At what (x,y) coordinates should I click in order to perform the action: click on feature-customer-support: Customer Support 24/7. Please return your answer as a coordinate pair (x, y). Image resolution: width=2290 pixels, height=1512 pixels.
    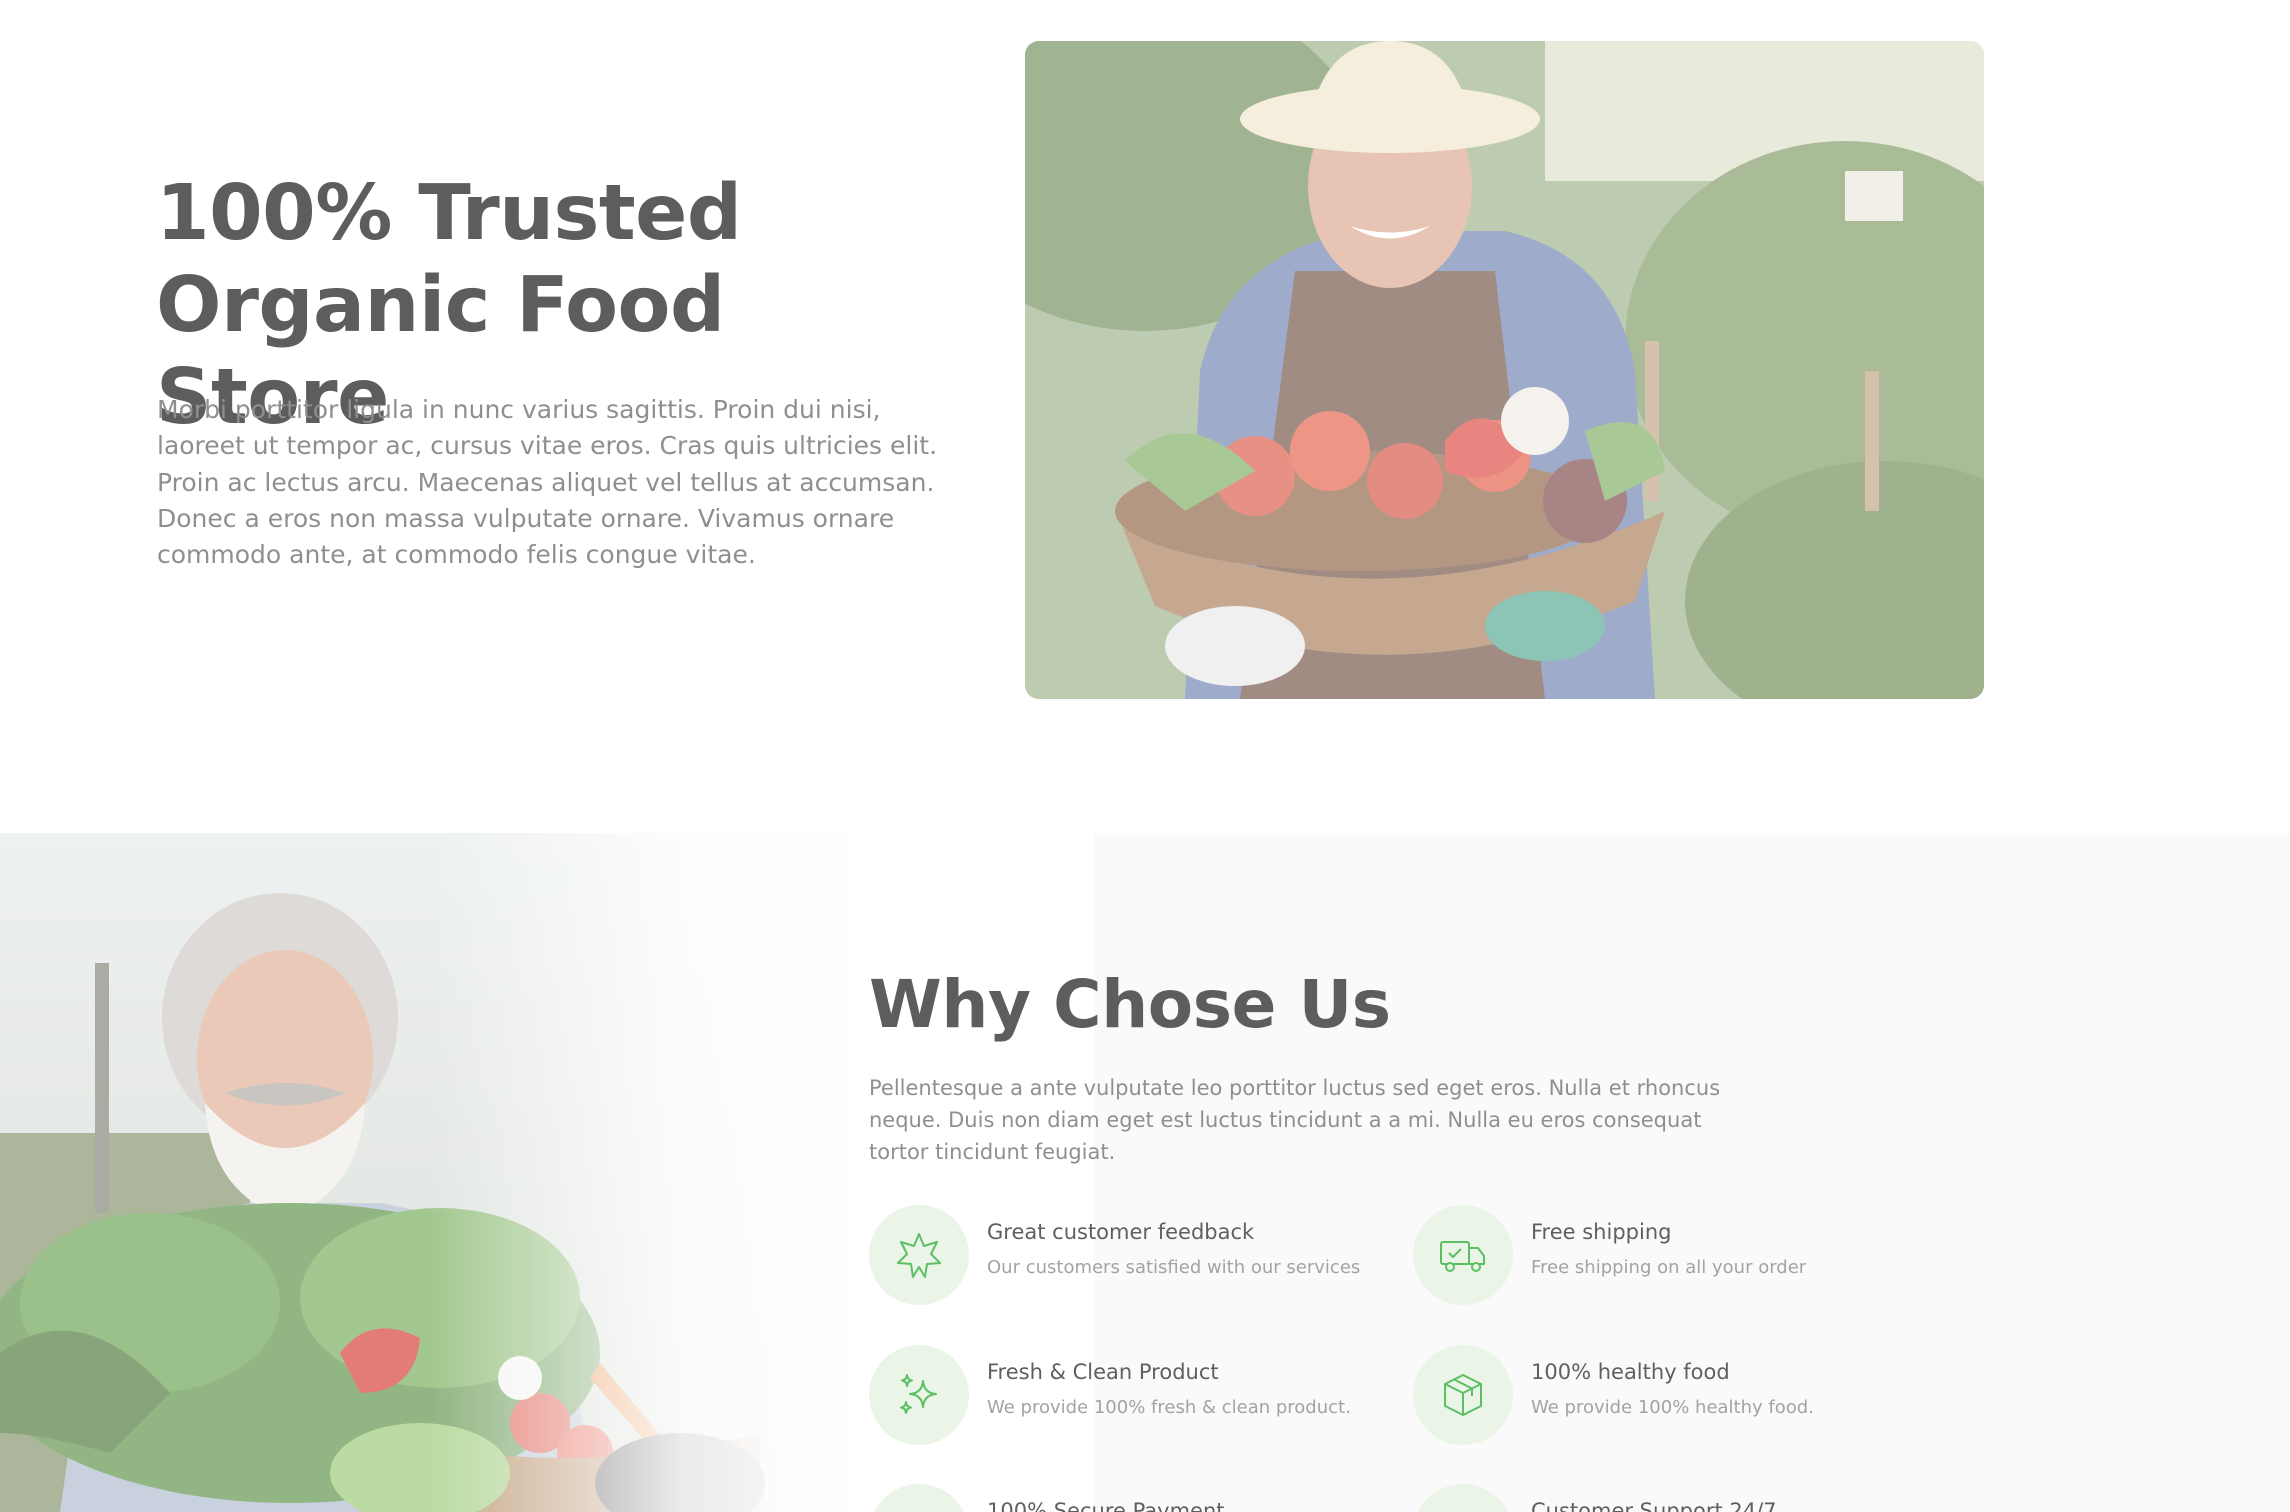
    Looking at the image, I should click on (1683, 1498).